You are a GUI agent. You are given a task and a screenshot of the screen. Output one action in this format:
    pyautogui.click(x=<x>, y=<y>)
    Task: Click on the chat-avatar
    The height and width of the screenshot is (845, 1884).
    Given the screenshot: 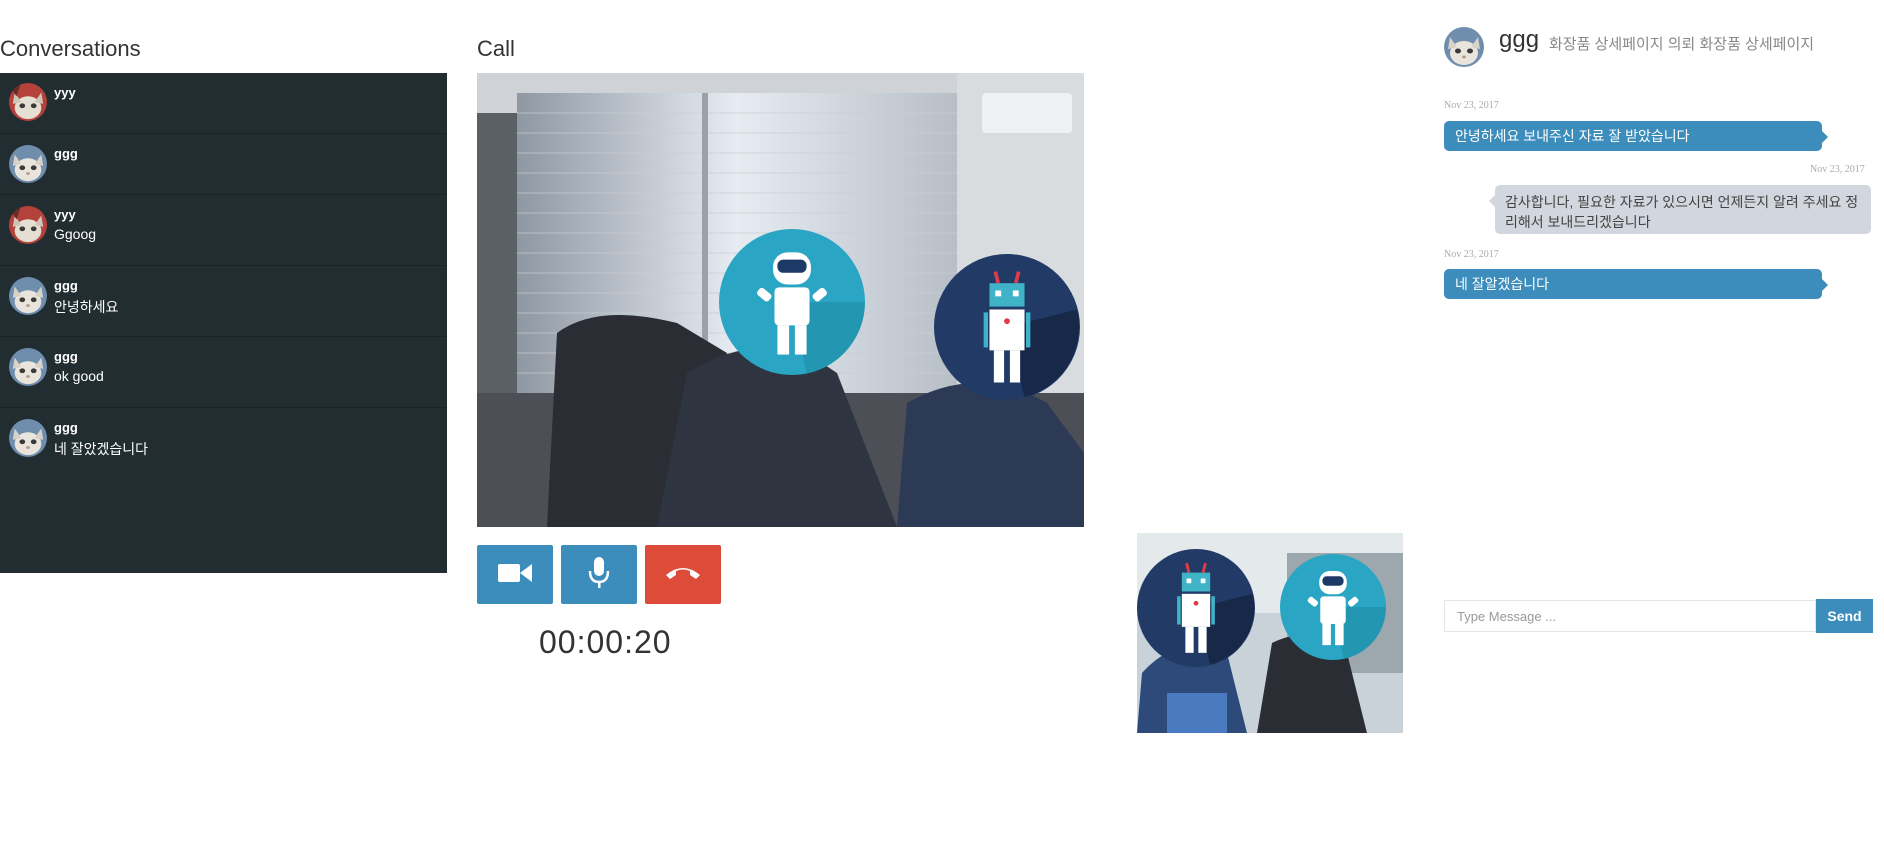 What is the action you would take?
    pyautogui.click(x=1464, y=47)
    